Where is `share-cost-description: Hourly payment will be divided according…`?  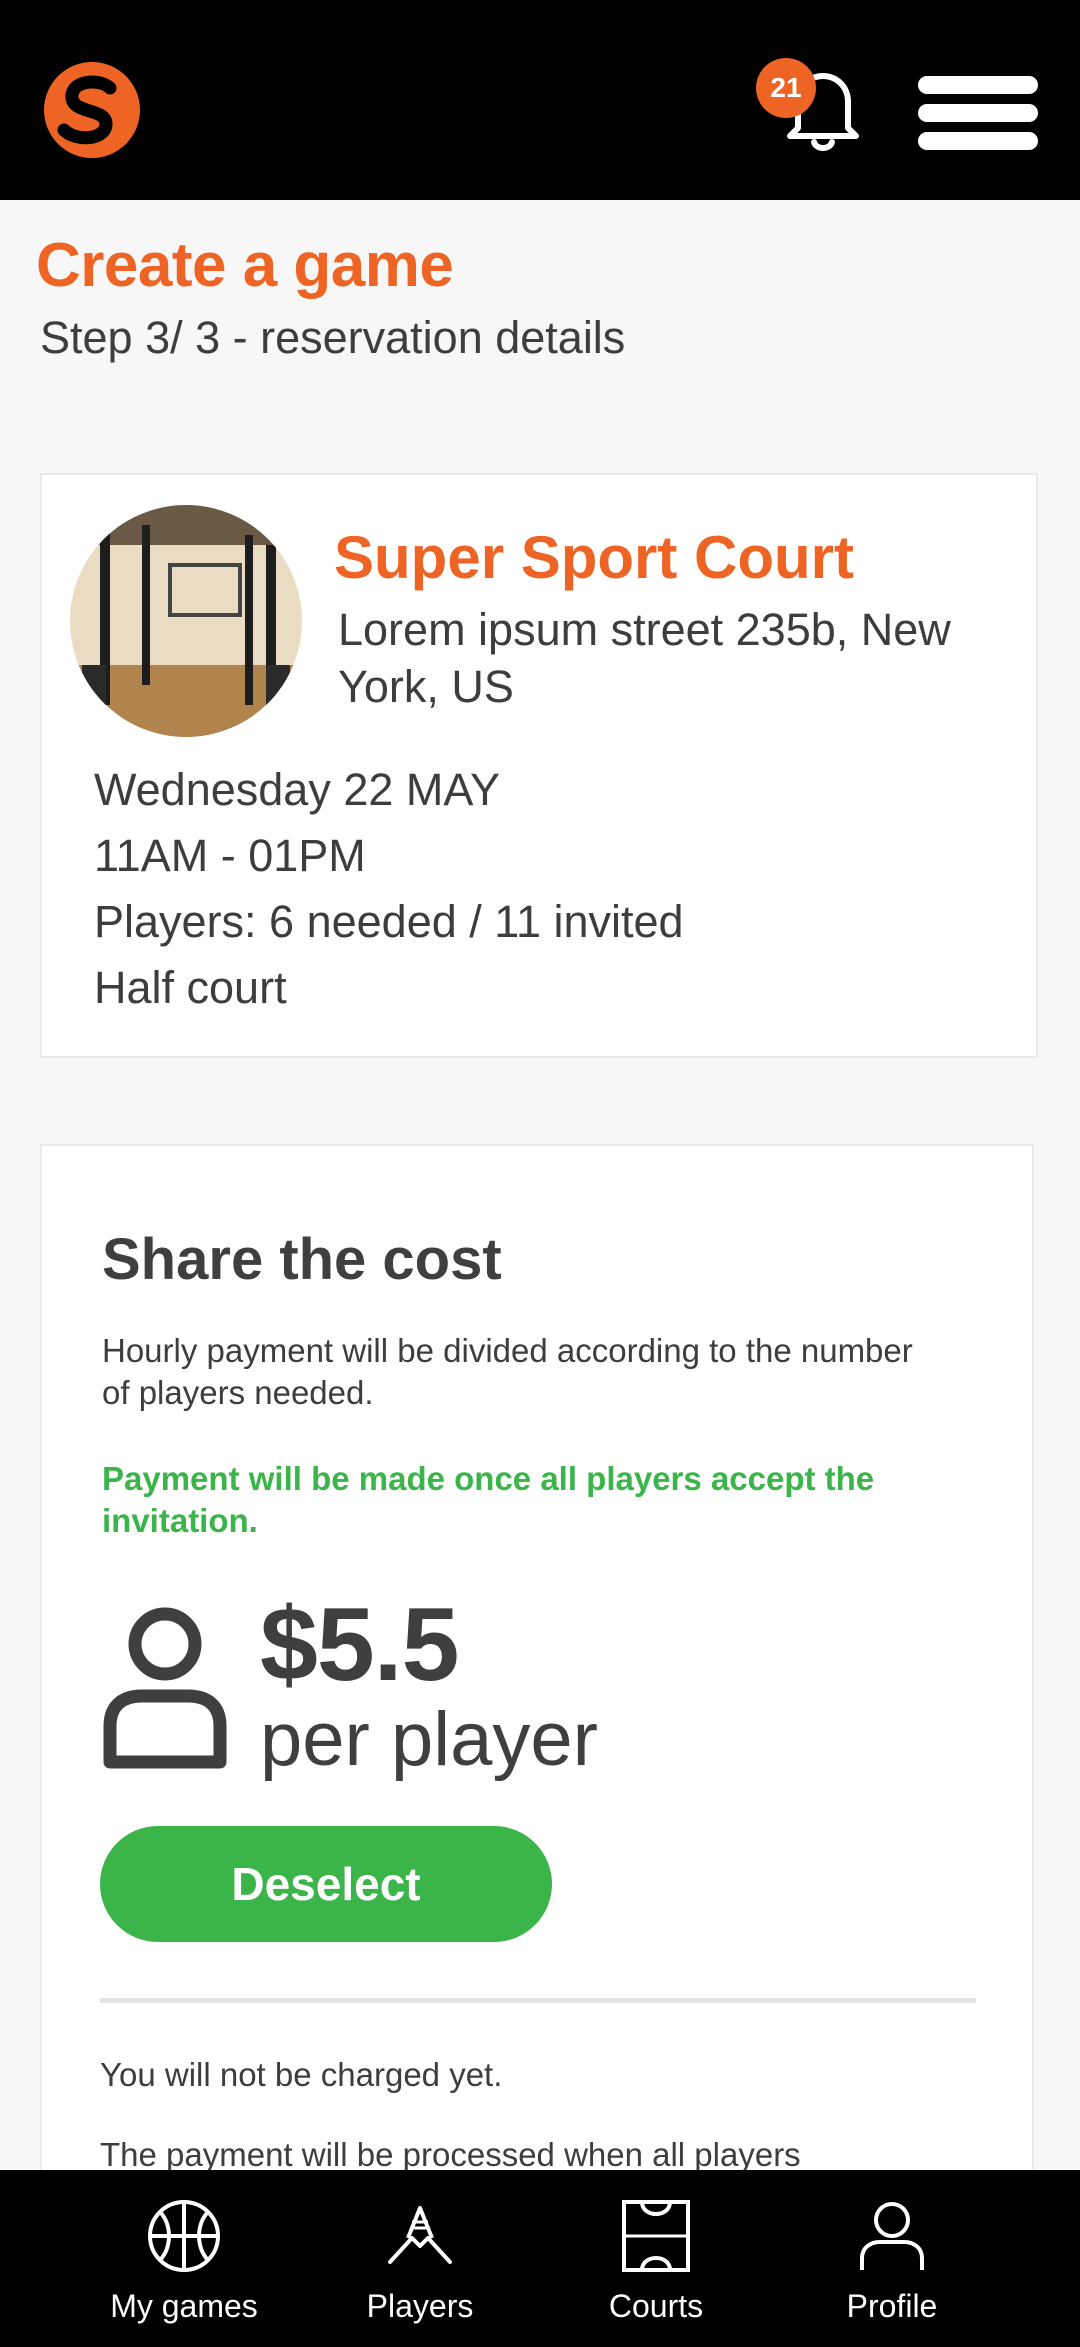 share-cost-description: Hourly payment will be divided according… is located at coordinates (507, 1371).